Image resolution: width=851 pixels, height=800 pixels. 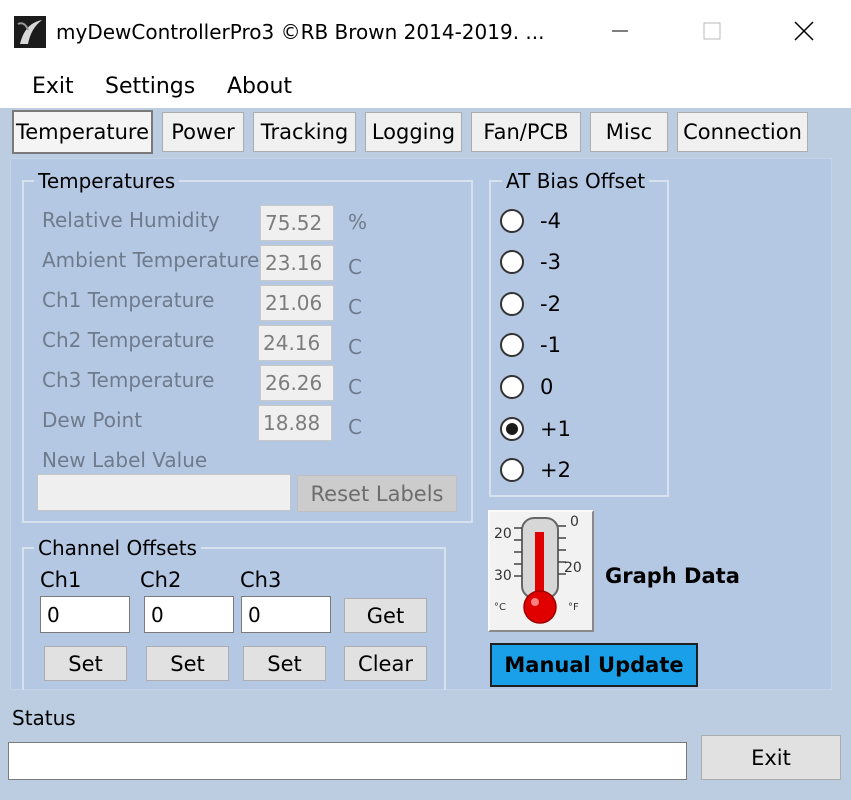 What do you see at coordinates (297, 223) in the screenshot?
I see `relative-humidity-value: 75.52` at bounding box center [297, 223].